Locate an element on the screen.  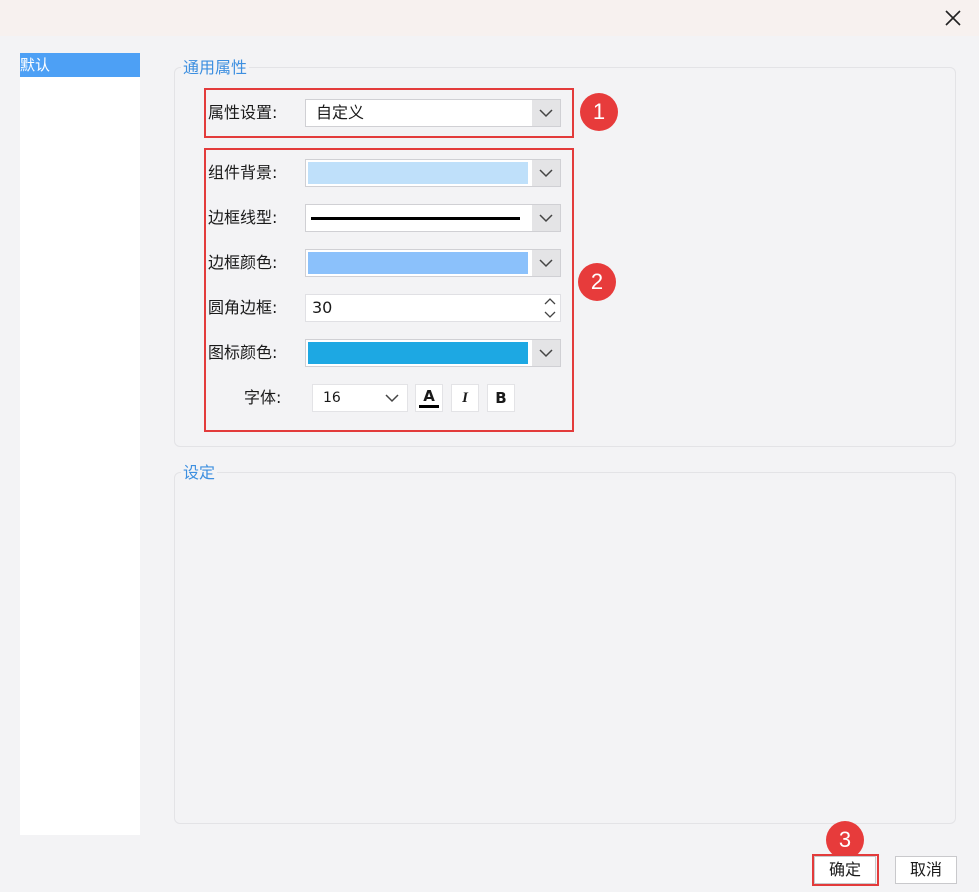
close-icon is located at coordinates (953, 18).